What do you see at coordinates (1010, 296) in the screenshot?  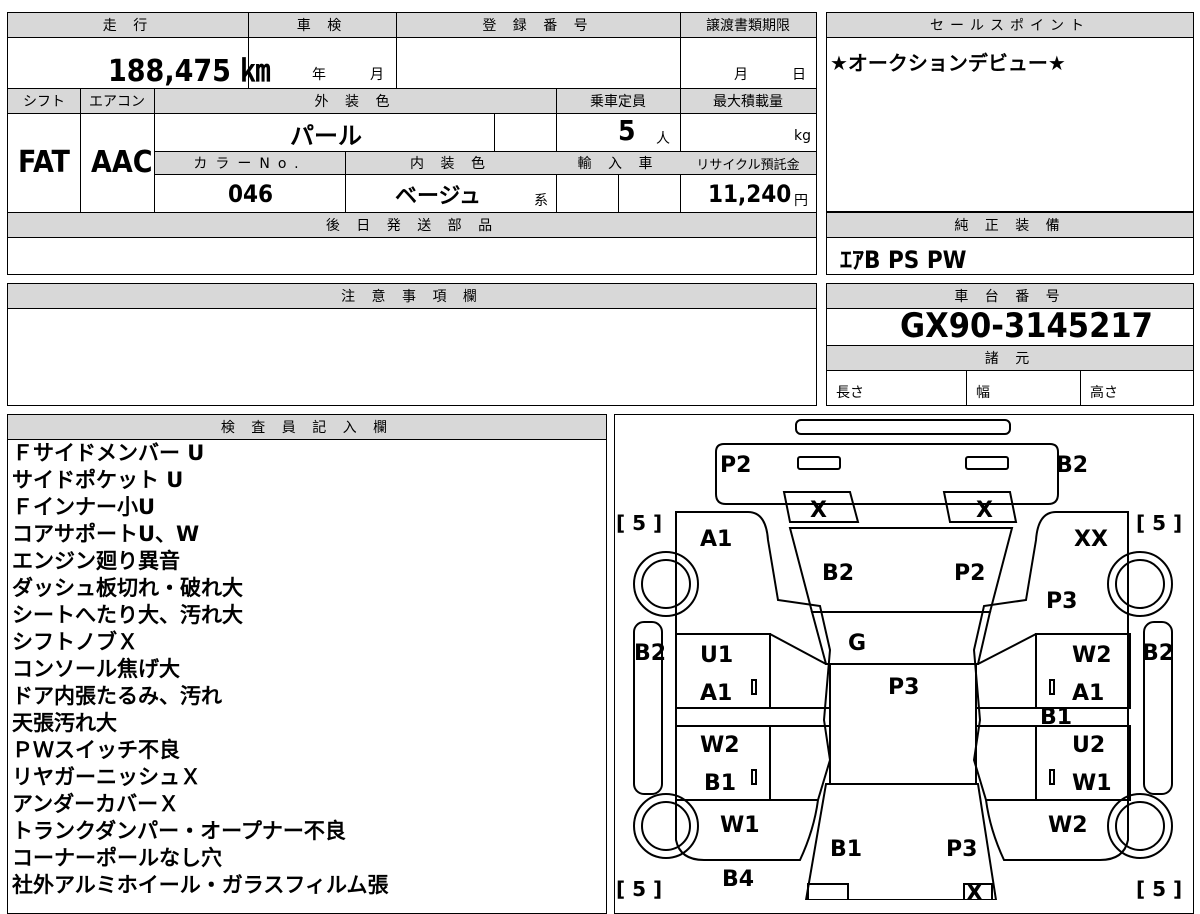 I see `chassis-header: 車 台 番 号` at bounding box center [1010, 296].